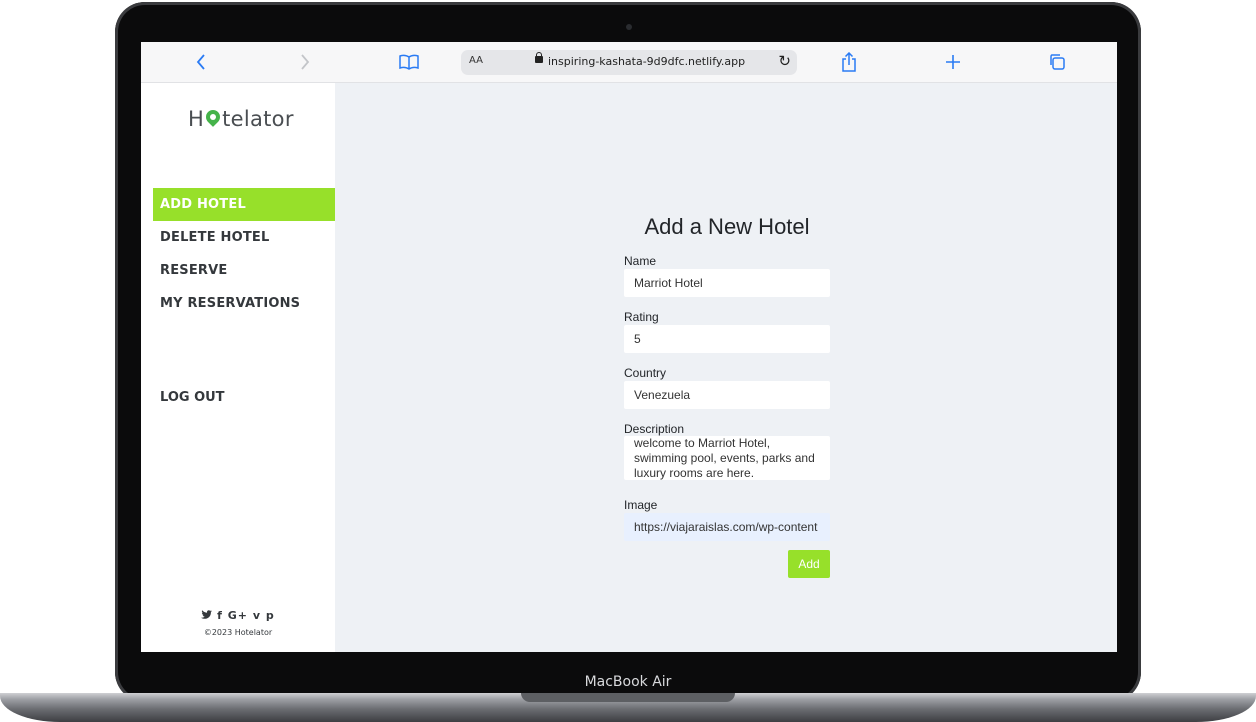  What do you see at coordinates (305, 62) in the screenshot?
I see `forward-icon` at bounding box center [305, 62].